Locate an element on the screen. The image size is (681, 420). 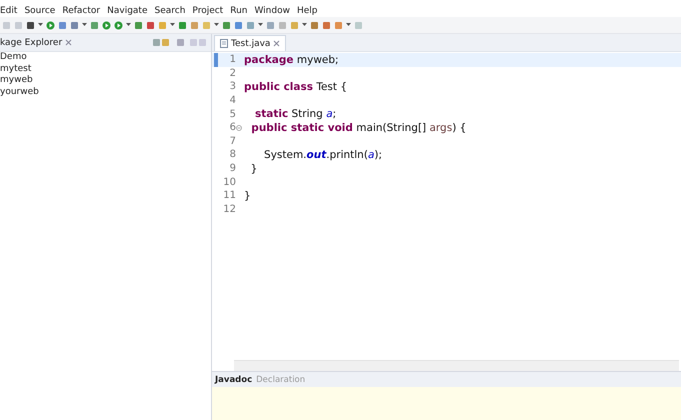
menu-item: Run is located at coordinates (239, 11).